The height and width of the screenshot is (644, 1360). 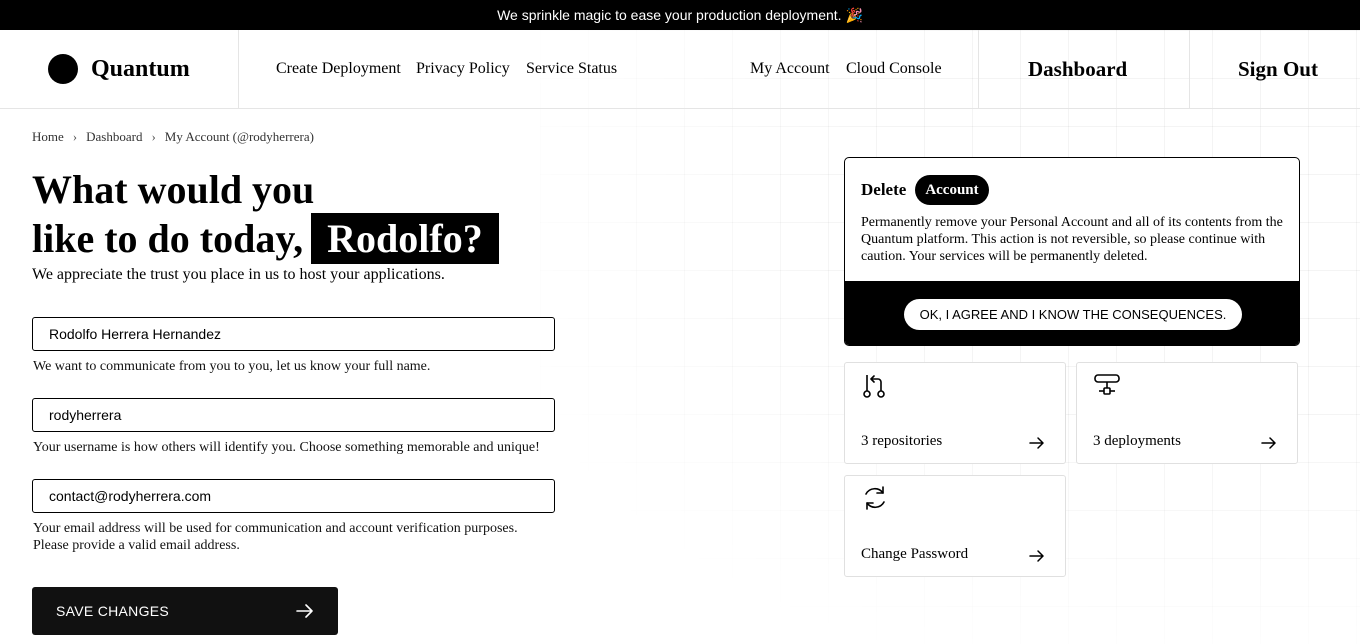 What do you see at coordinates (63, 69) in the screenshot?
I see `logo-circle-icon` at bounding box center [63, 69].